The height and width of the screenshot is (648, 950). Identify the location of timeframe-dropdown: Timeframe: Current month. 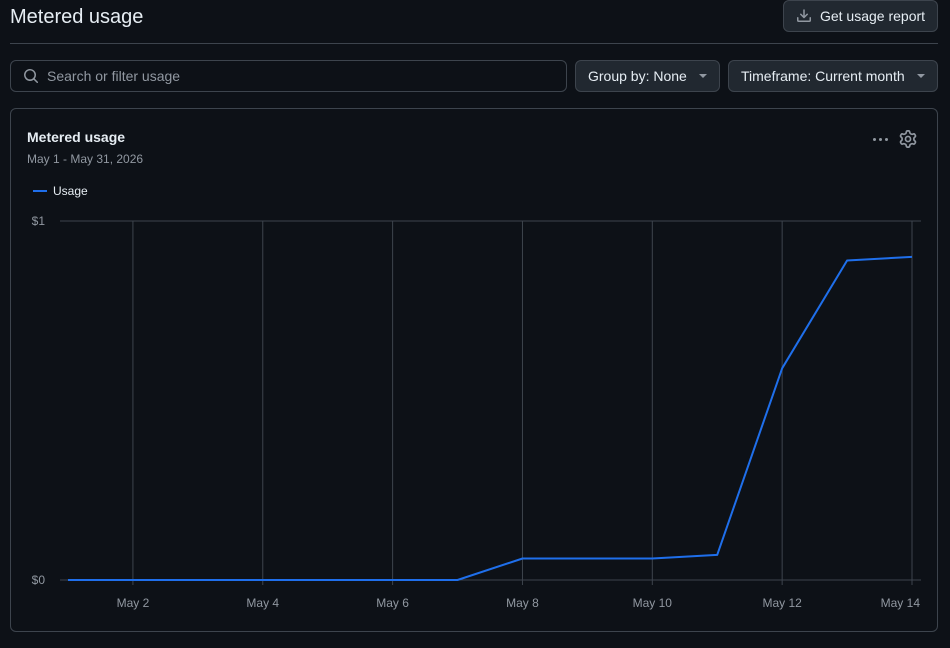
(833, 76).